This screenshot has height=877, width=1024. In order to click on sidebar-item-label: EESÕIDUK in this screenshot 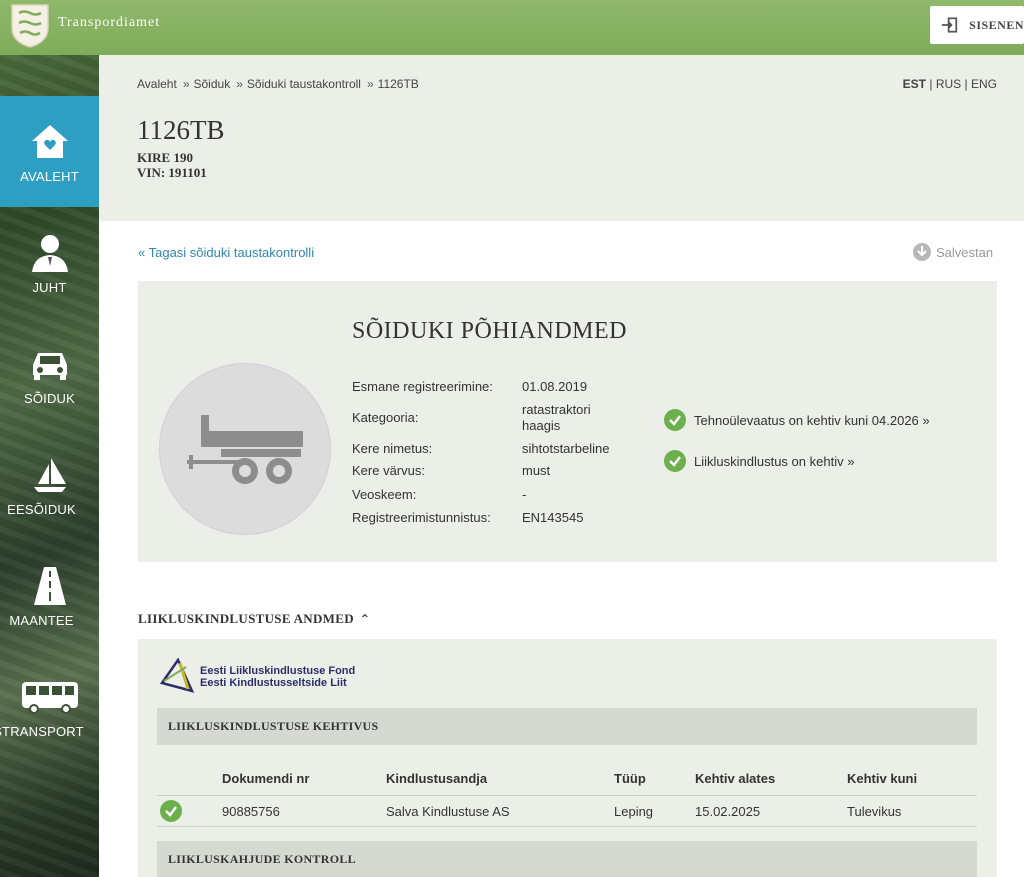, I will do `click(41, 509)`.